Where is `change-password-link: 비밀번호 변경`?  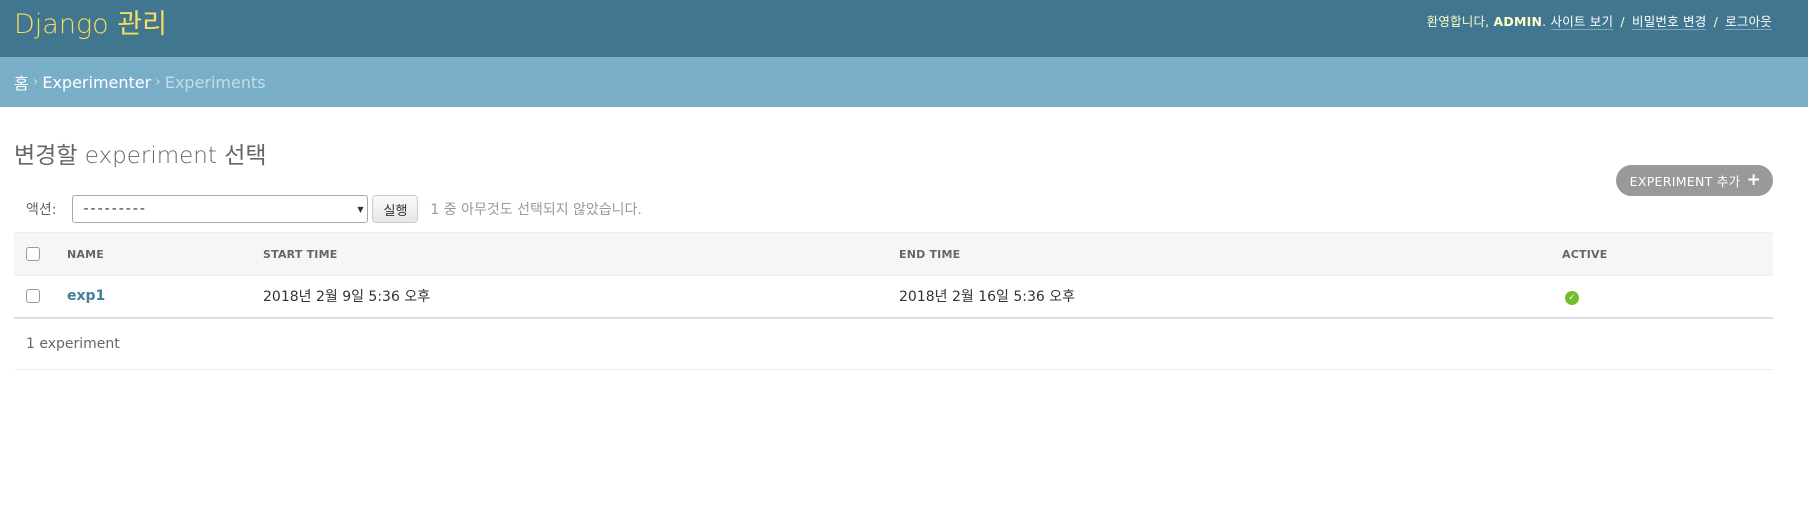 change-password-link: 비밀번호 변경 is located at coordinates (1669, 22).